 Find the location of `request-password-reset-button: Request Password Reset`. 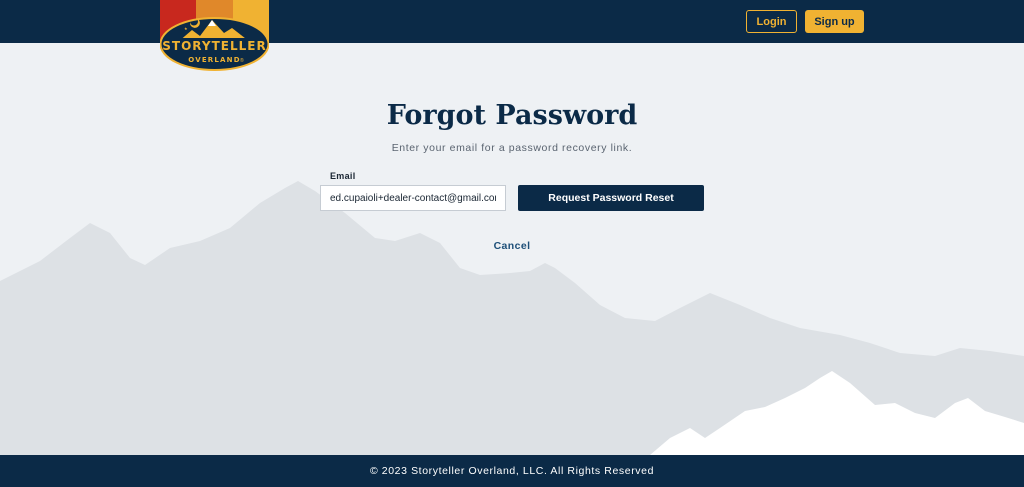

request-password-reset-button: Request Password Reset is located at coordinates (611, 198).